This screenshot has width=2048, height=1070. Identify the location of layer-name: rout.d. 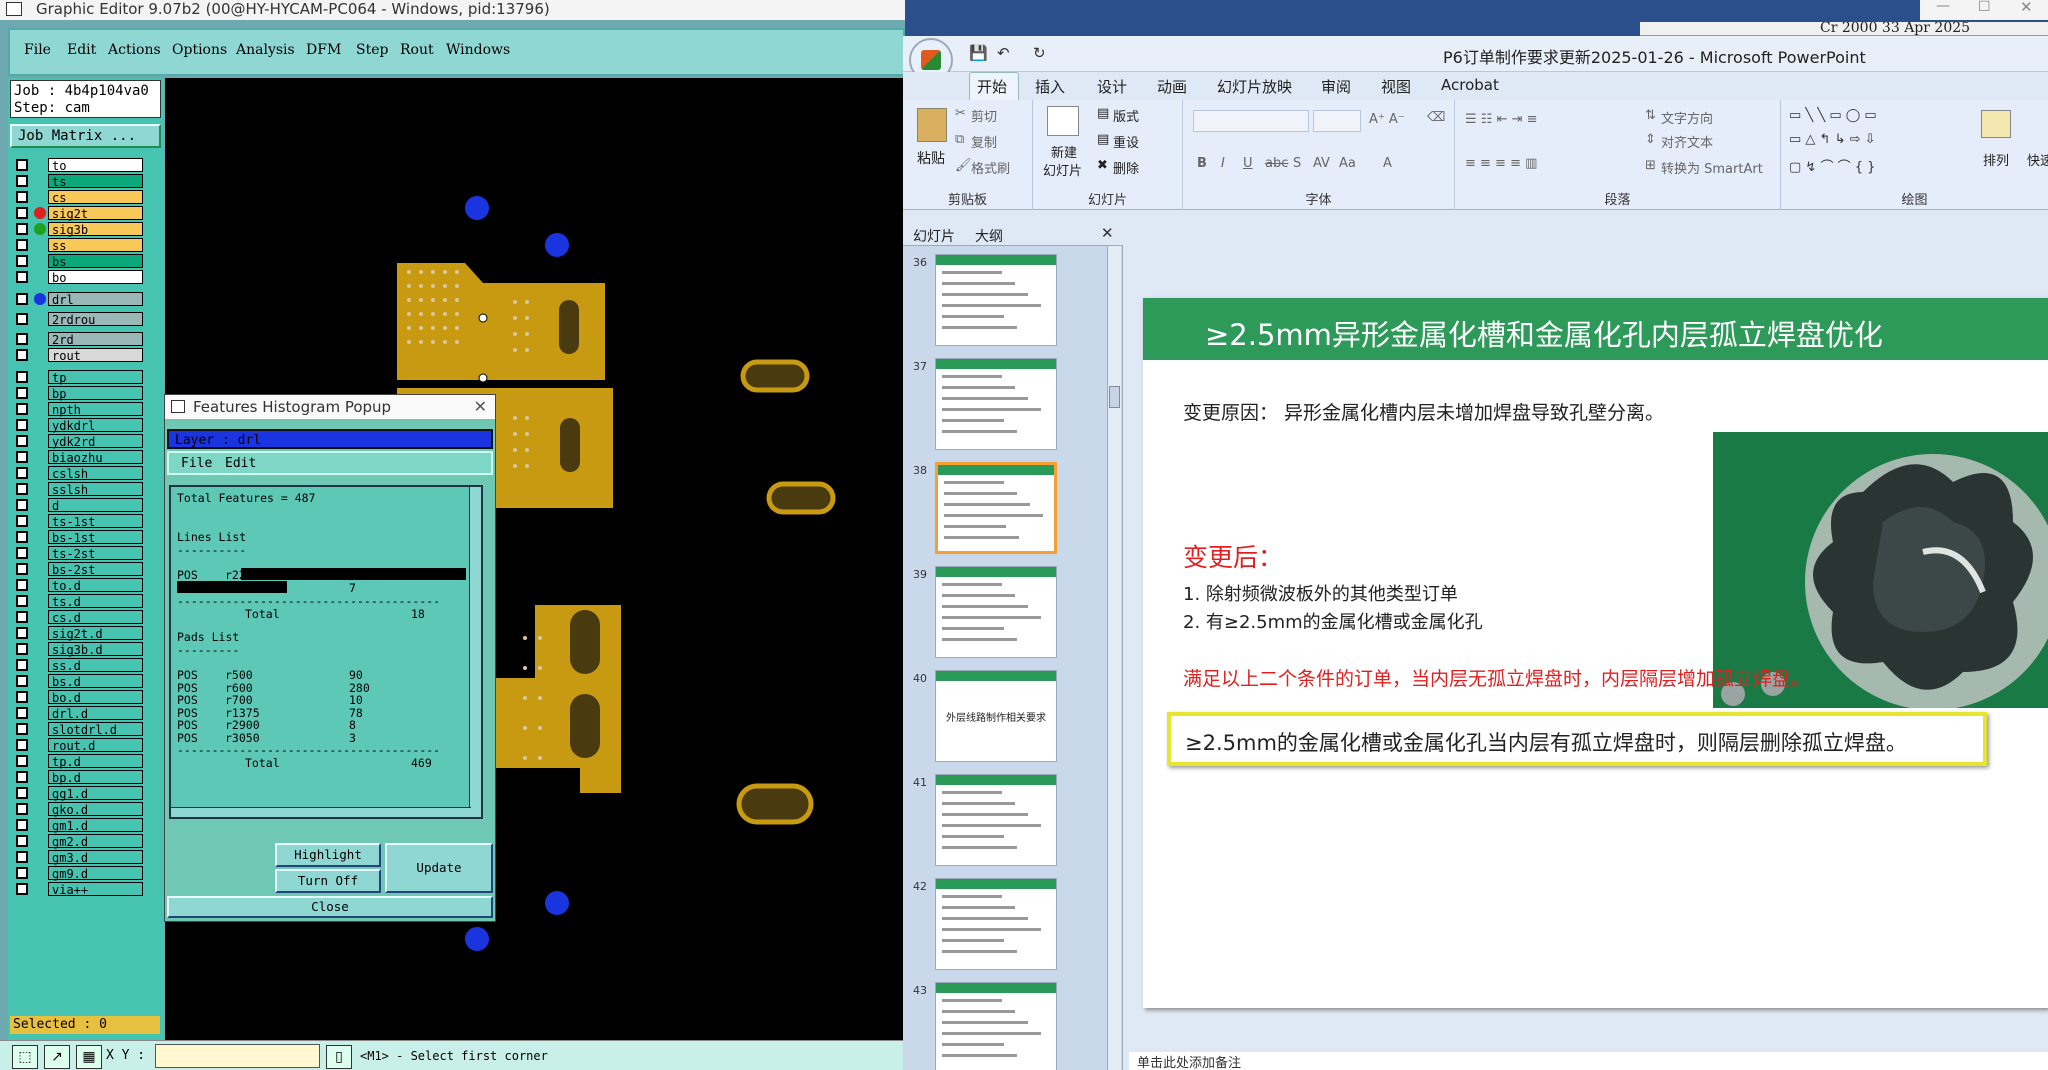
(95, 745).